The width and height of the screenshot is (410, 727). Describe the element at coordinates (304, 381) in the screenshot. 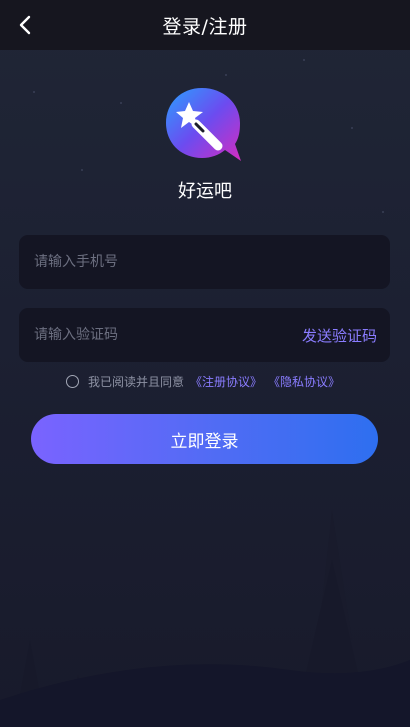

I see `privacy-agreement-link: 《隐私协议》` at that location.